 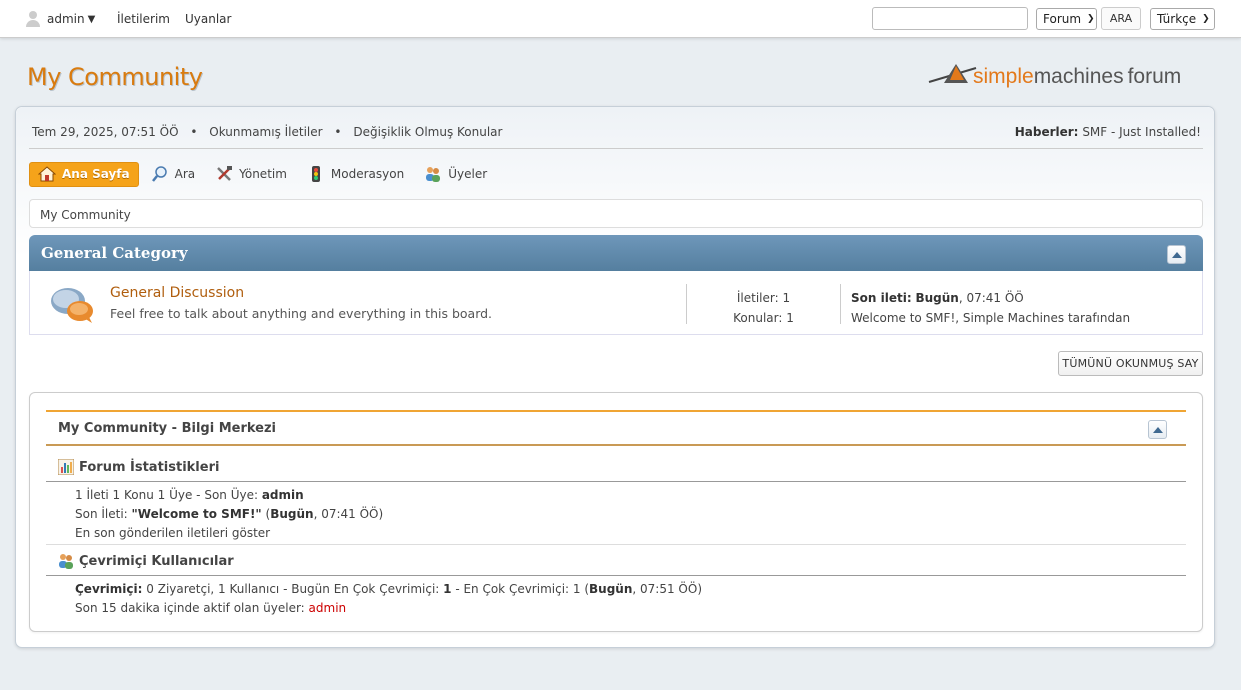 I want to click on logo-forum: forum, so click(x=1154, y=76).